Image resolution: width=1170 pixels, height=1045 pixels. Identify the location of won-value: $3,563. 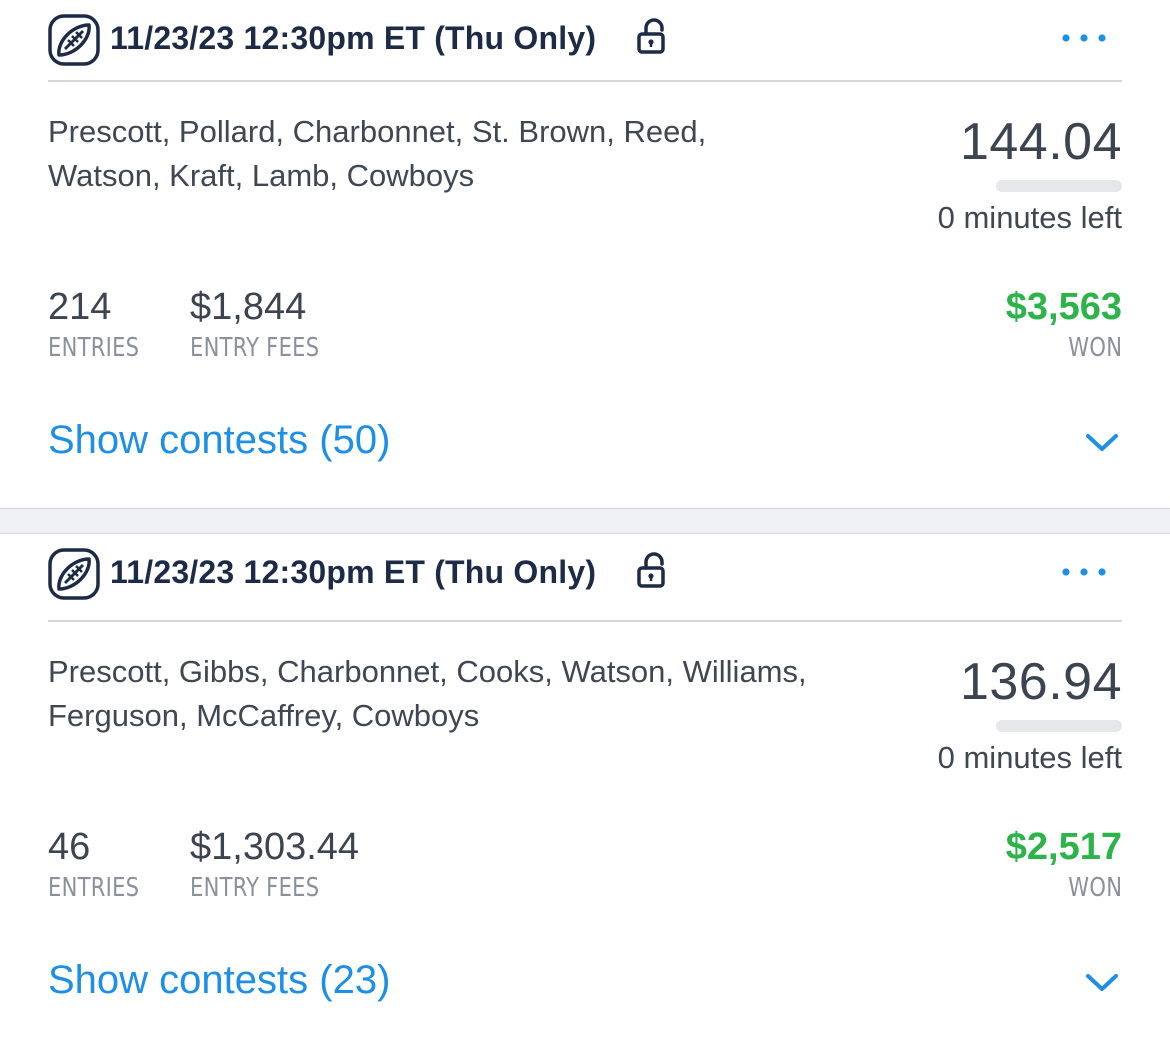
(1063, 307).